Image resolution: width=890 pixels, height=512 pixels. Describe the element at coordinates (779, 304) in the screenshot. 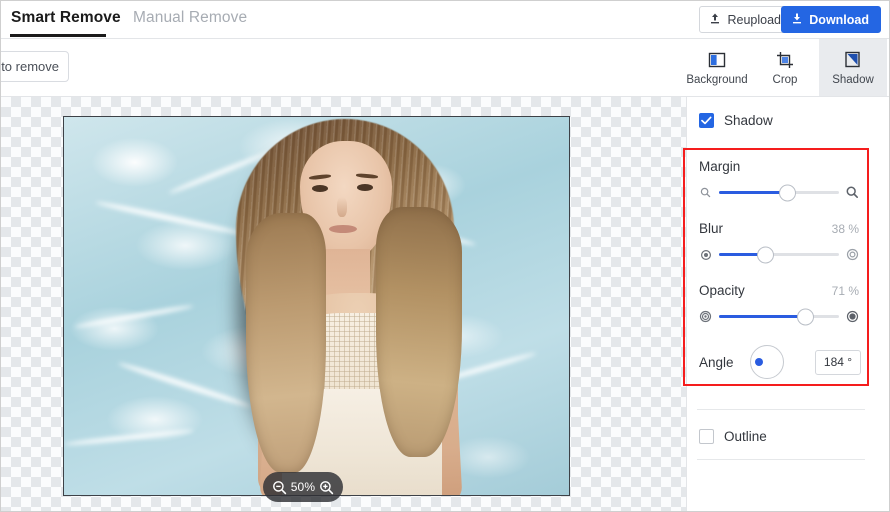

I see `field-opacity: Opacity 71 %` at that location.